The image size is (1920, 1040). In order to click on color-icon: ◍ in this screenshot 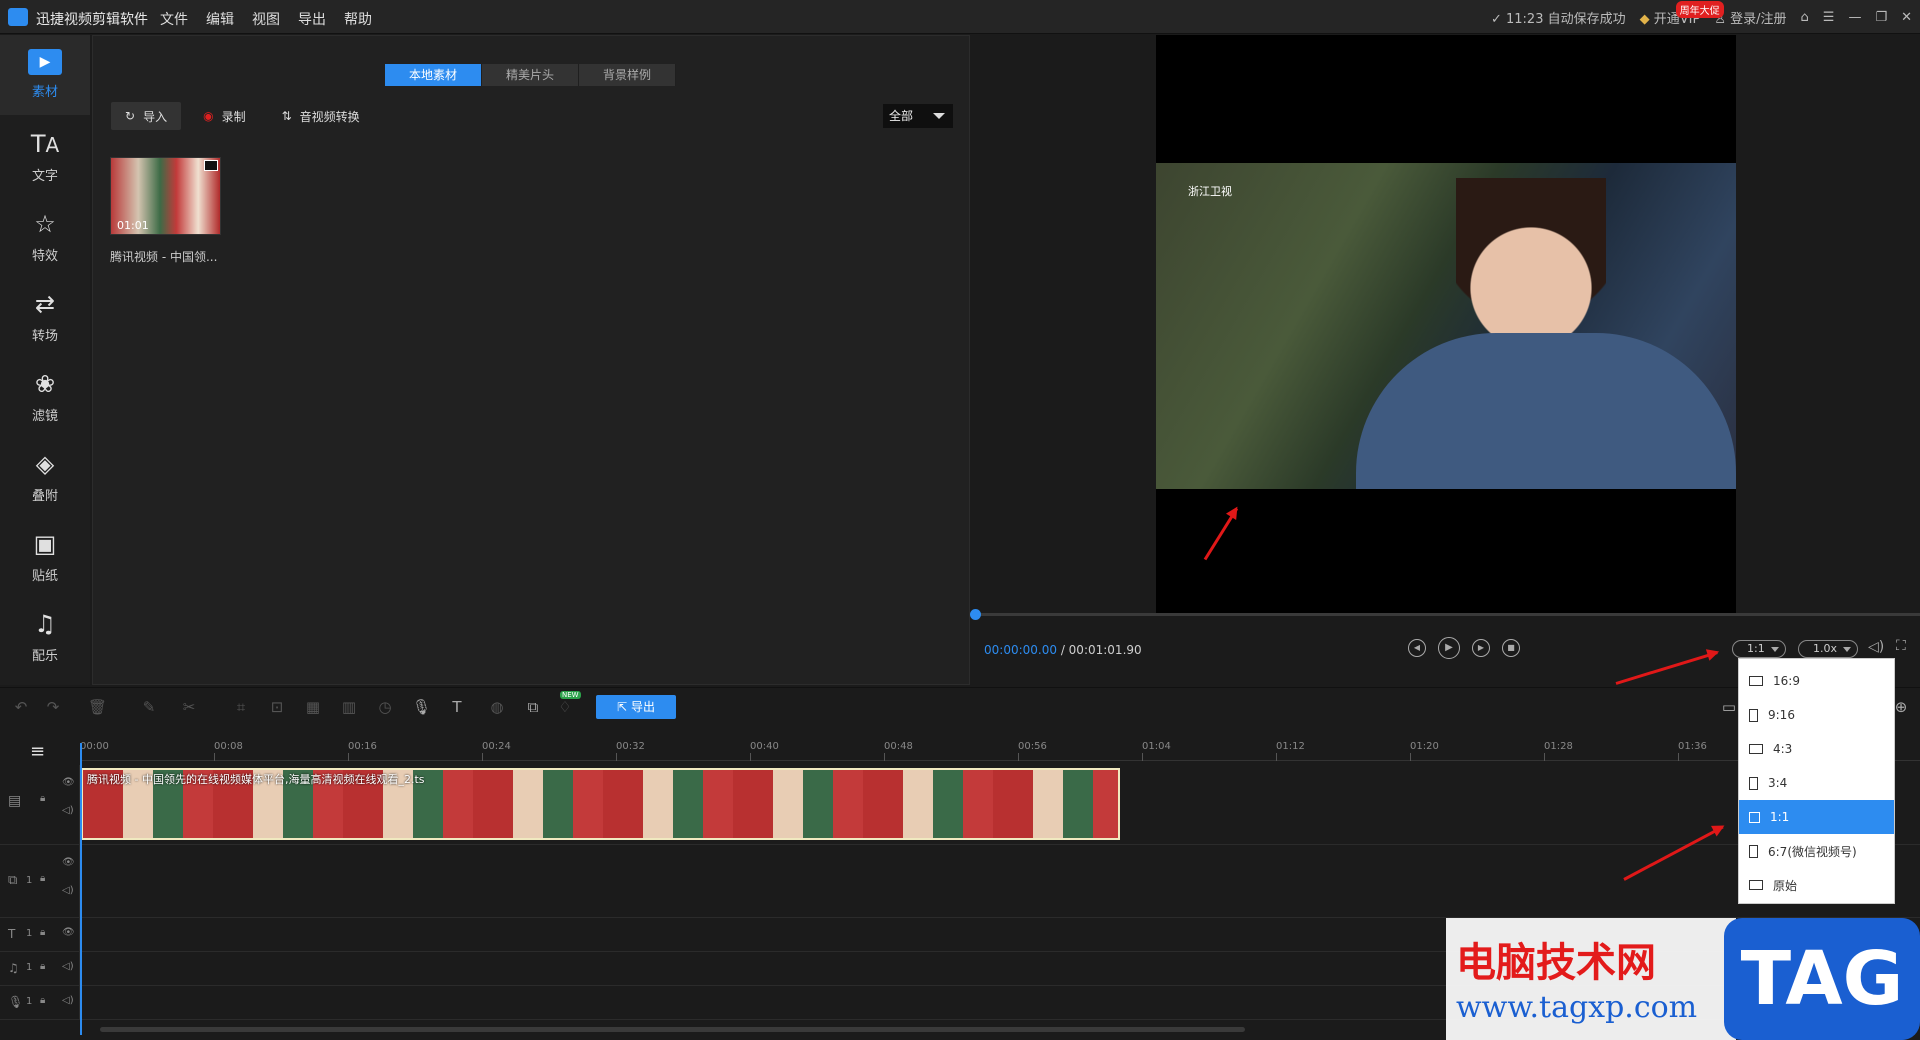, I will do `click(497, 707)`.